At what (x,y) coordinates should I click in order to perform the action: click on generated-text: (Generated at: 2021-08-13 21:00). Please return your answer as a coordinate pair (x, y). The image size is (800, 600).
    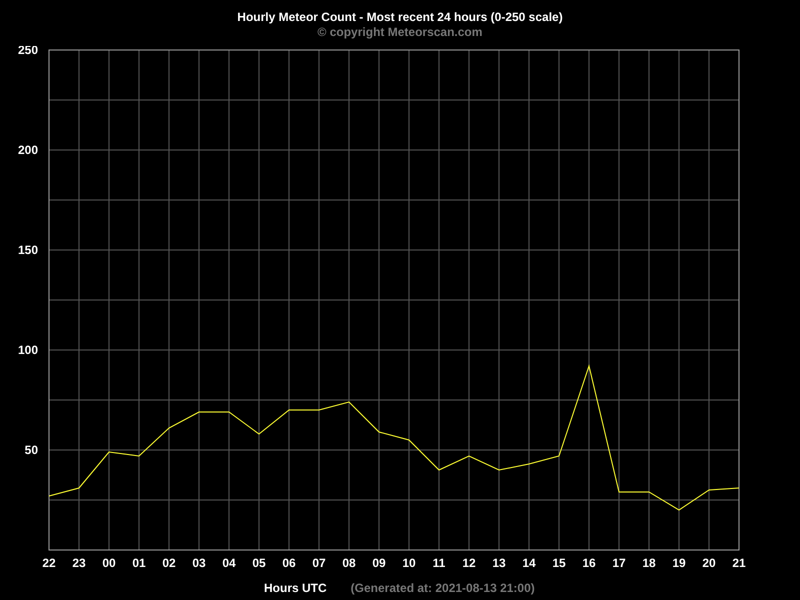
    Looking at the image, I should click on (442, 588).